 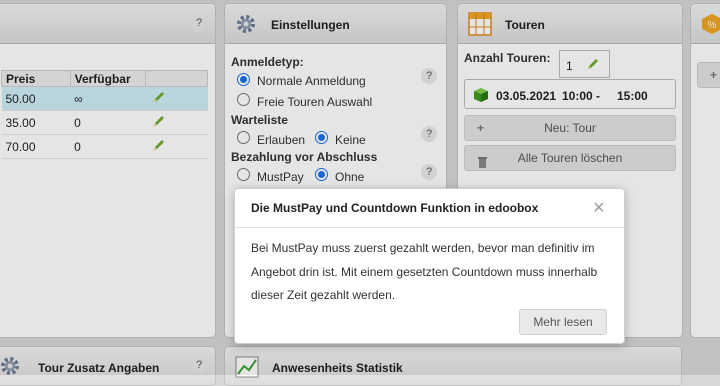 I want to click on modal-divider, so click(x=429, y=227).